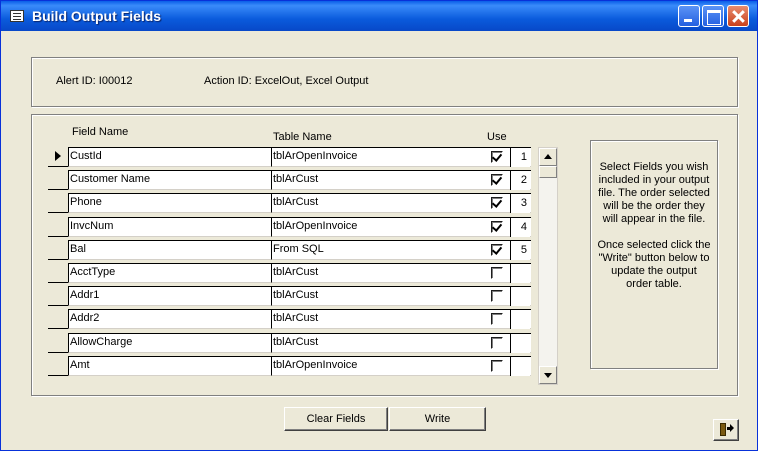 Image resolution: width=758 pixels, height=451 pixels. Describe the element at coordinates (17, 16) in the screenshot. I see `form-icon` at that location.